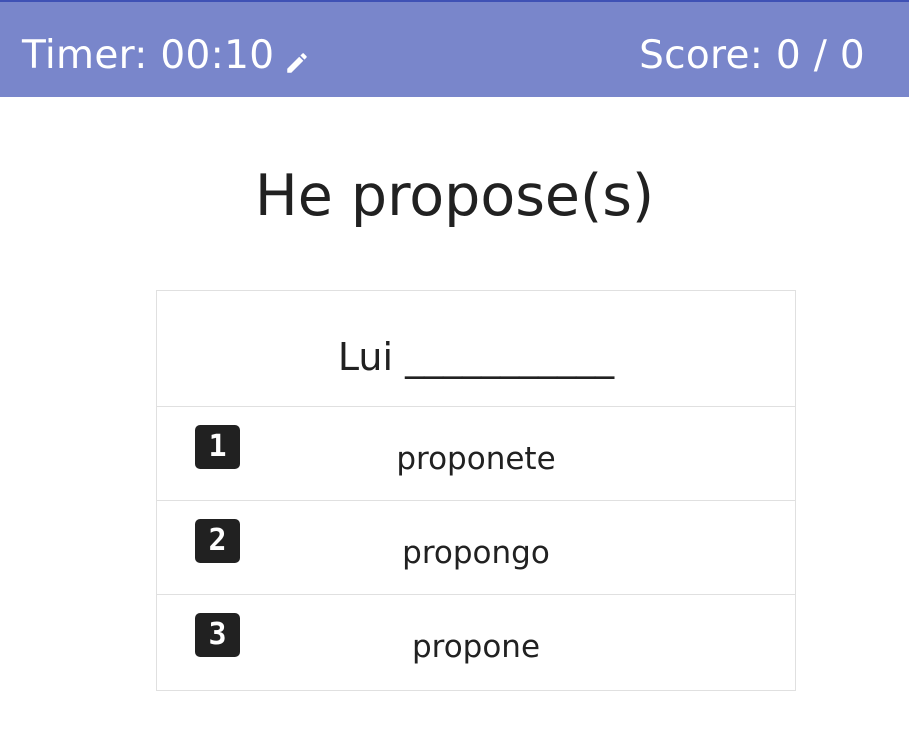 The height and width of the screenshot is (736, 909). I want to click on pencil-icon, so click(297, 56).